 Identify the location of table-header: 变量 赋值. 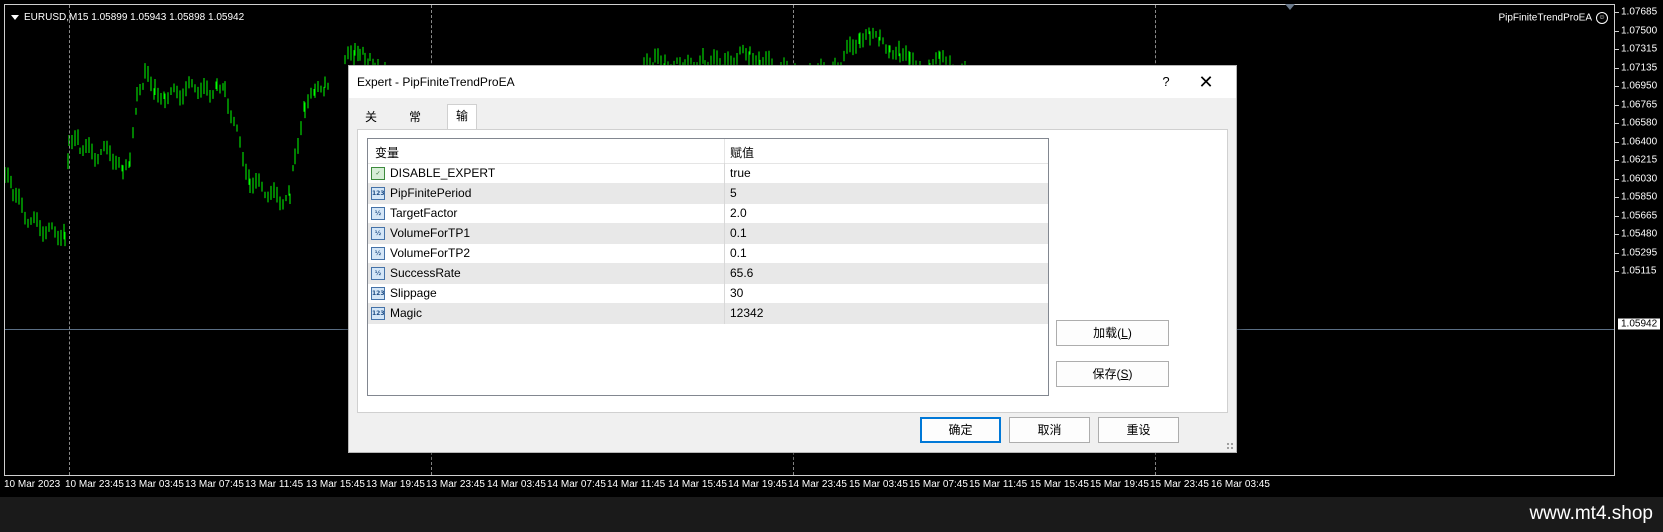
(708, 151).